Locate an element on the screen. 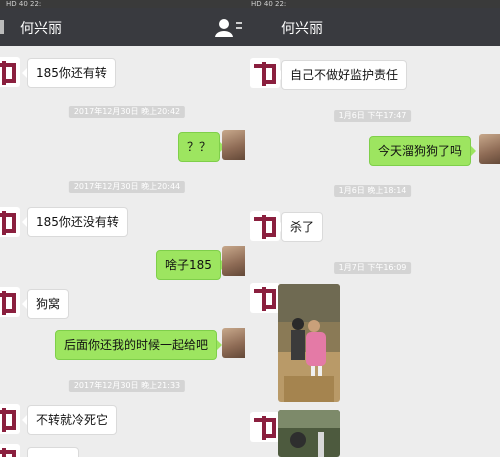 The height and width of the screenshot is (457, 500). outgoing-message: 今天溜狗狗了吗 is located at coordinates (423, 151).